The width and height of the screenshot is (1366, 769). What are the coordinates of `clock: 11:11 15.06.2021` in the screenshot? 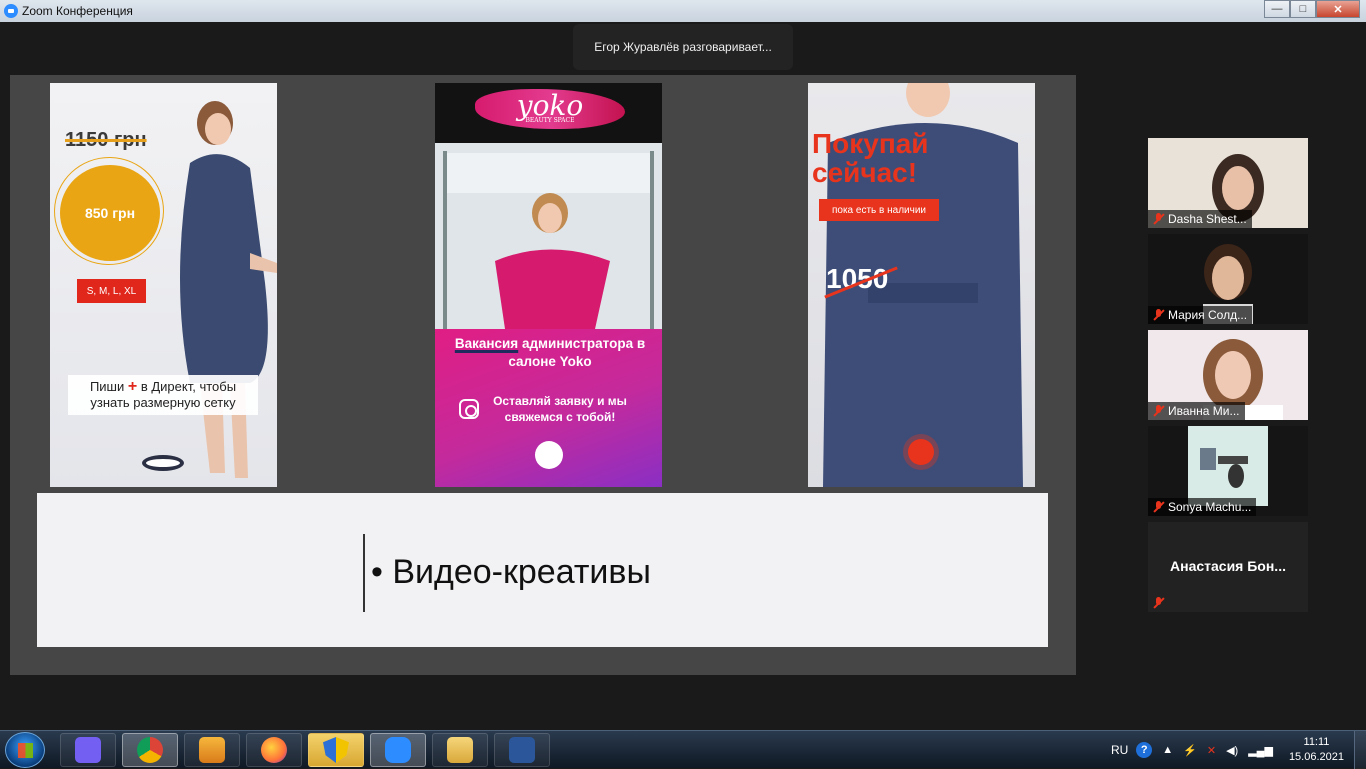 It's located at (1316, 750).